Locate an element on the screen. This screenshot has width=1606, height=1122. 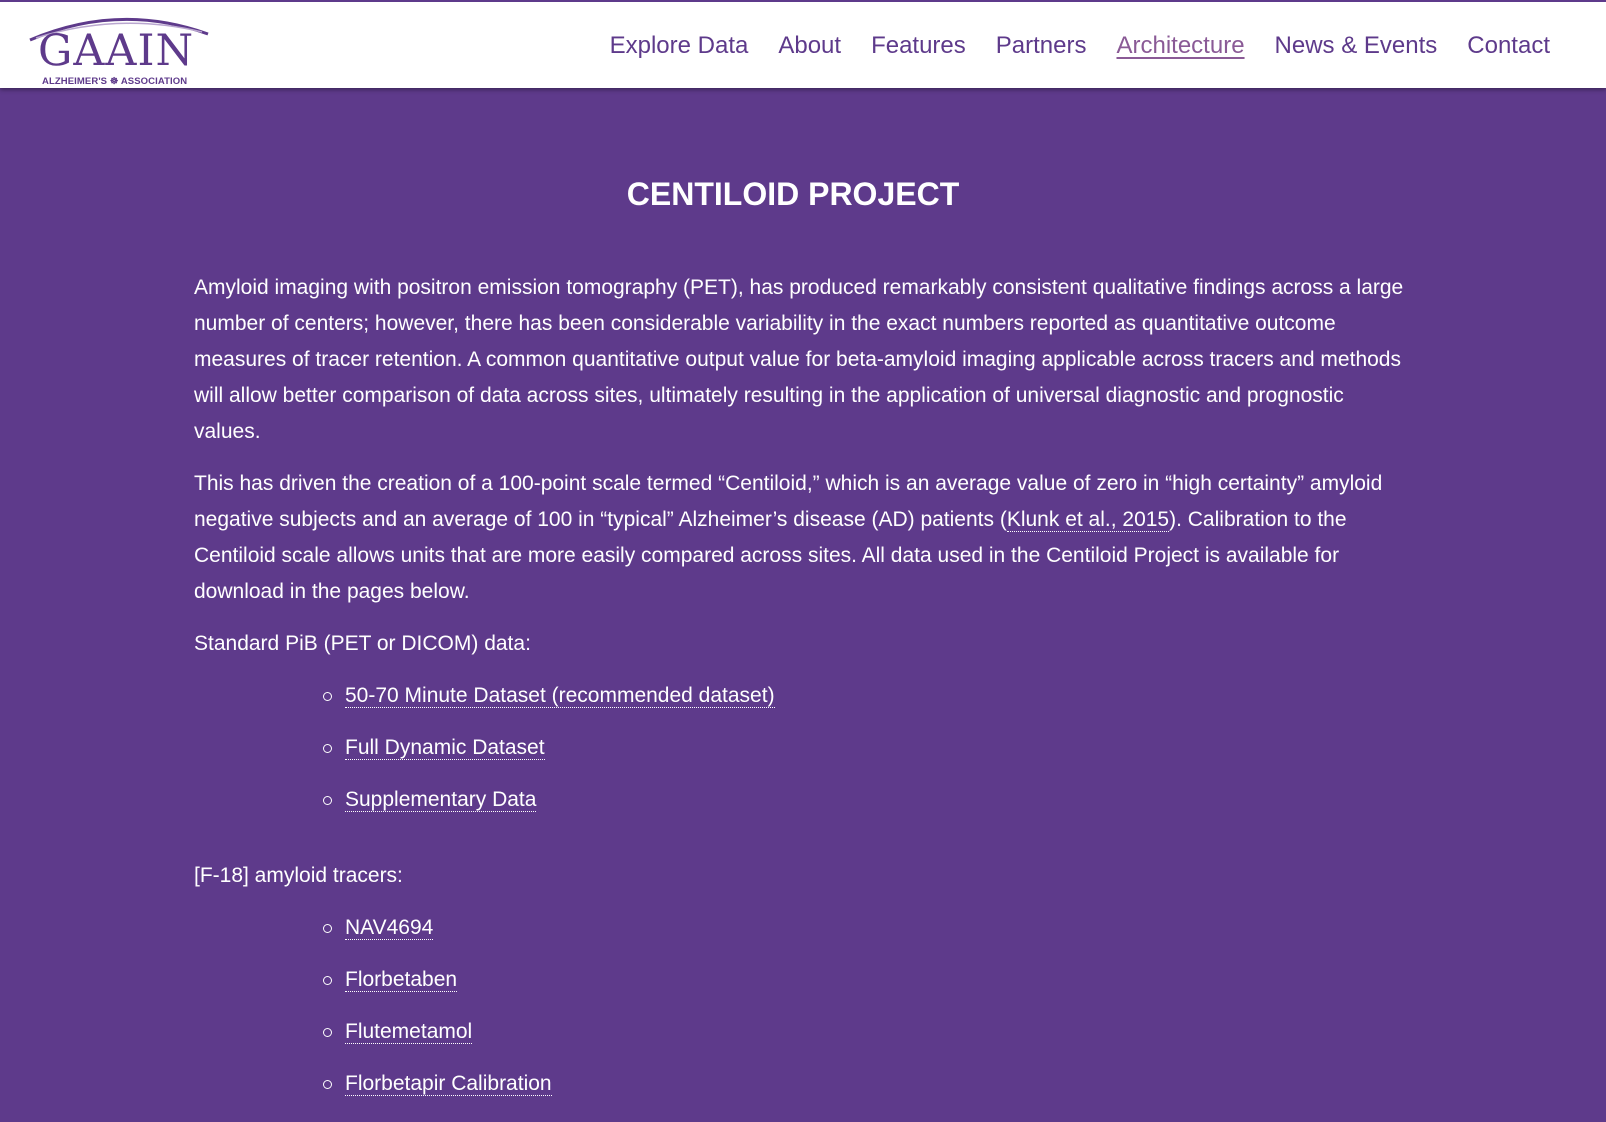
list-item: Full Dynamic Dataset is located at coordinates (862, 748).